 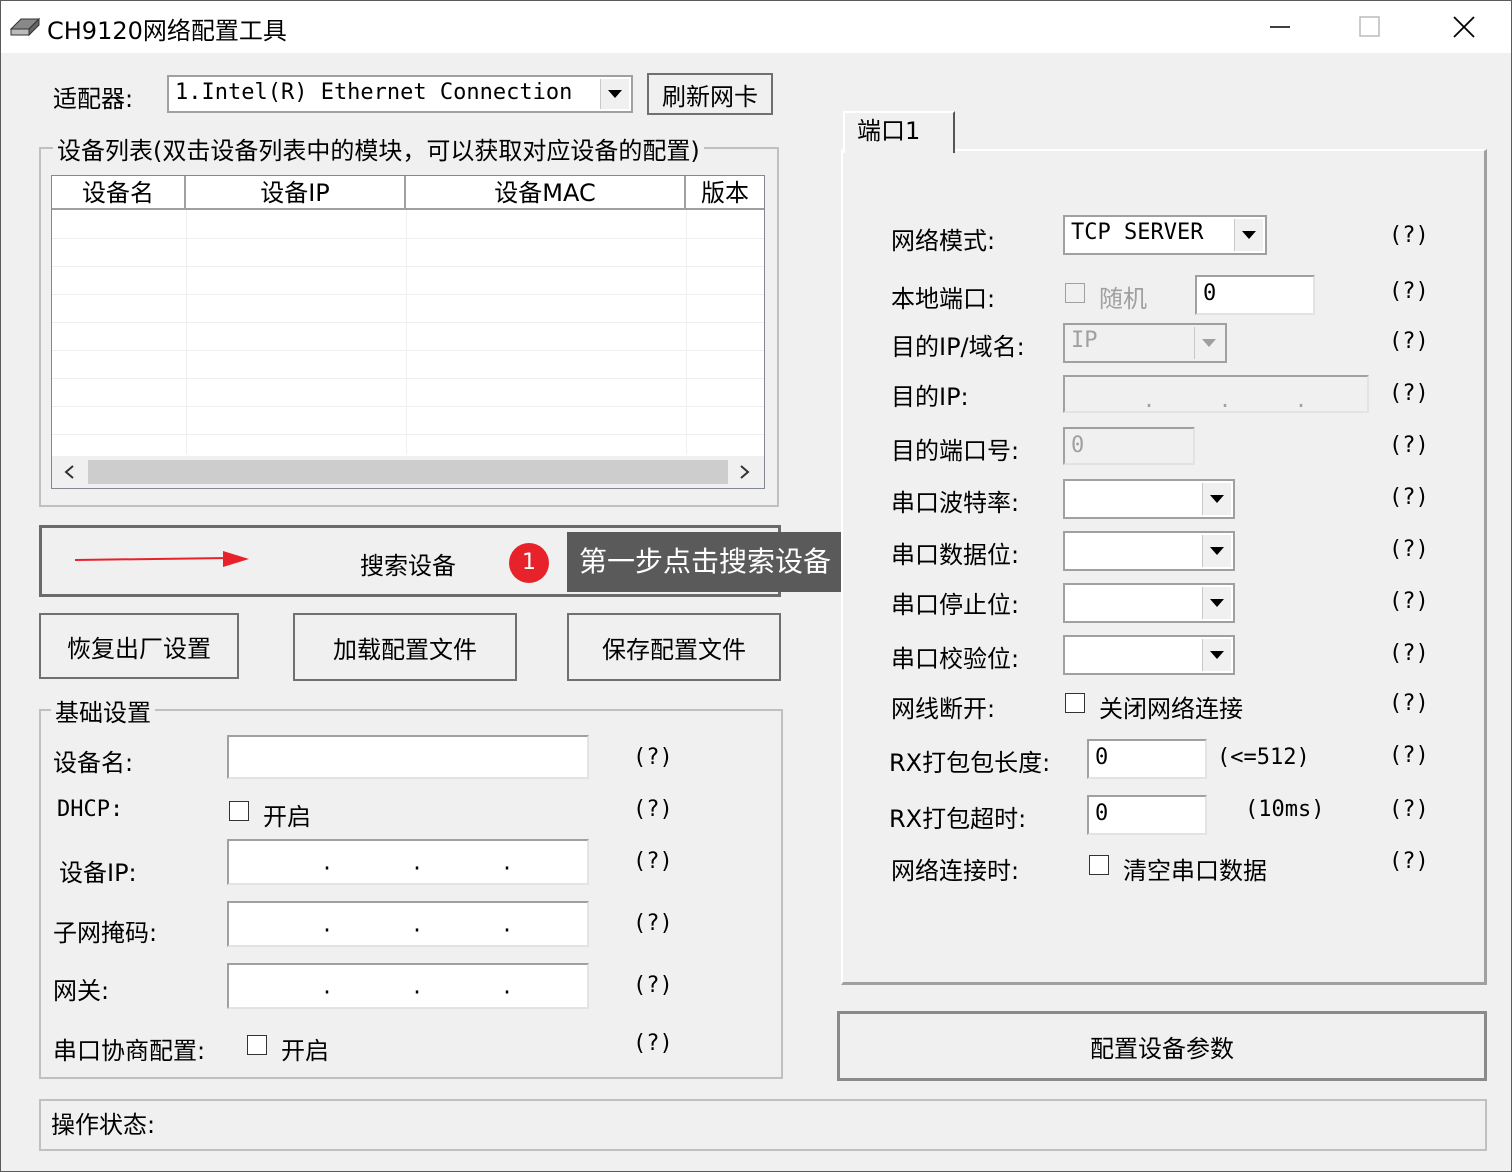 I want to click on chevron-left-icon, so click(x=69, y=472).